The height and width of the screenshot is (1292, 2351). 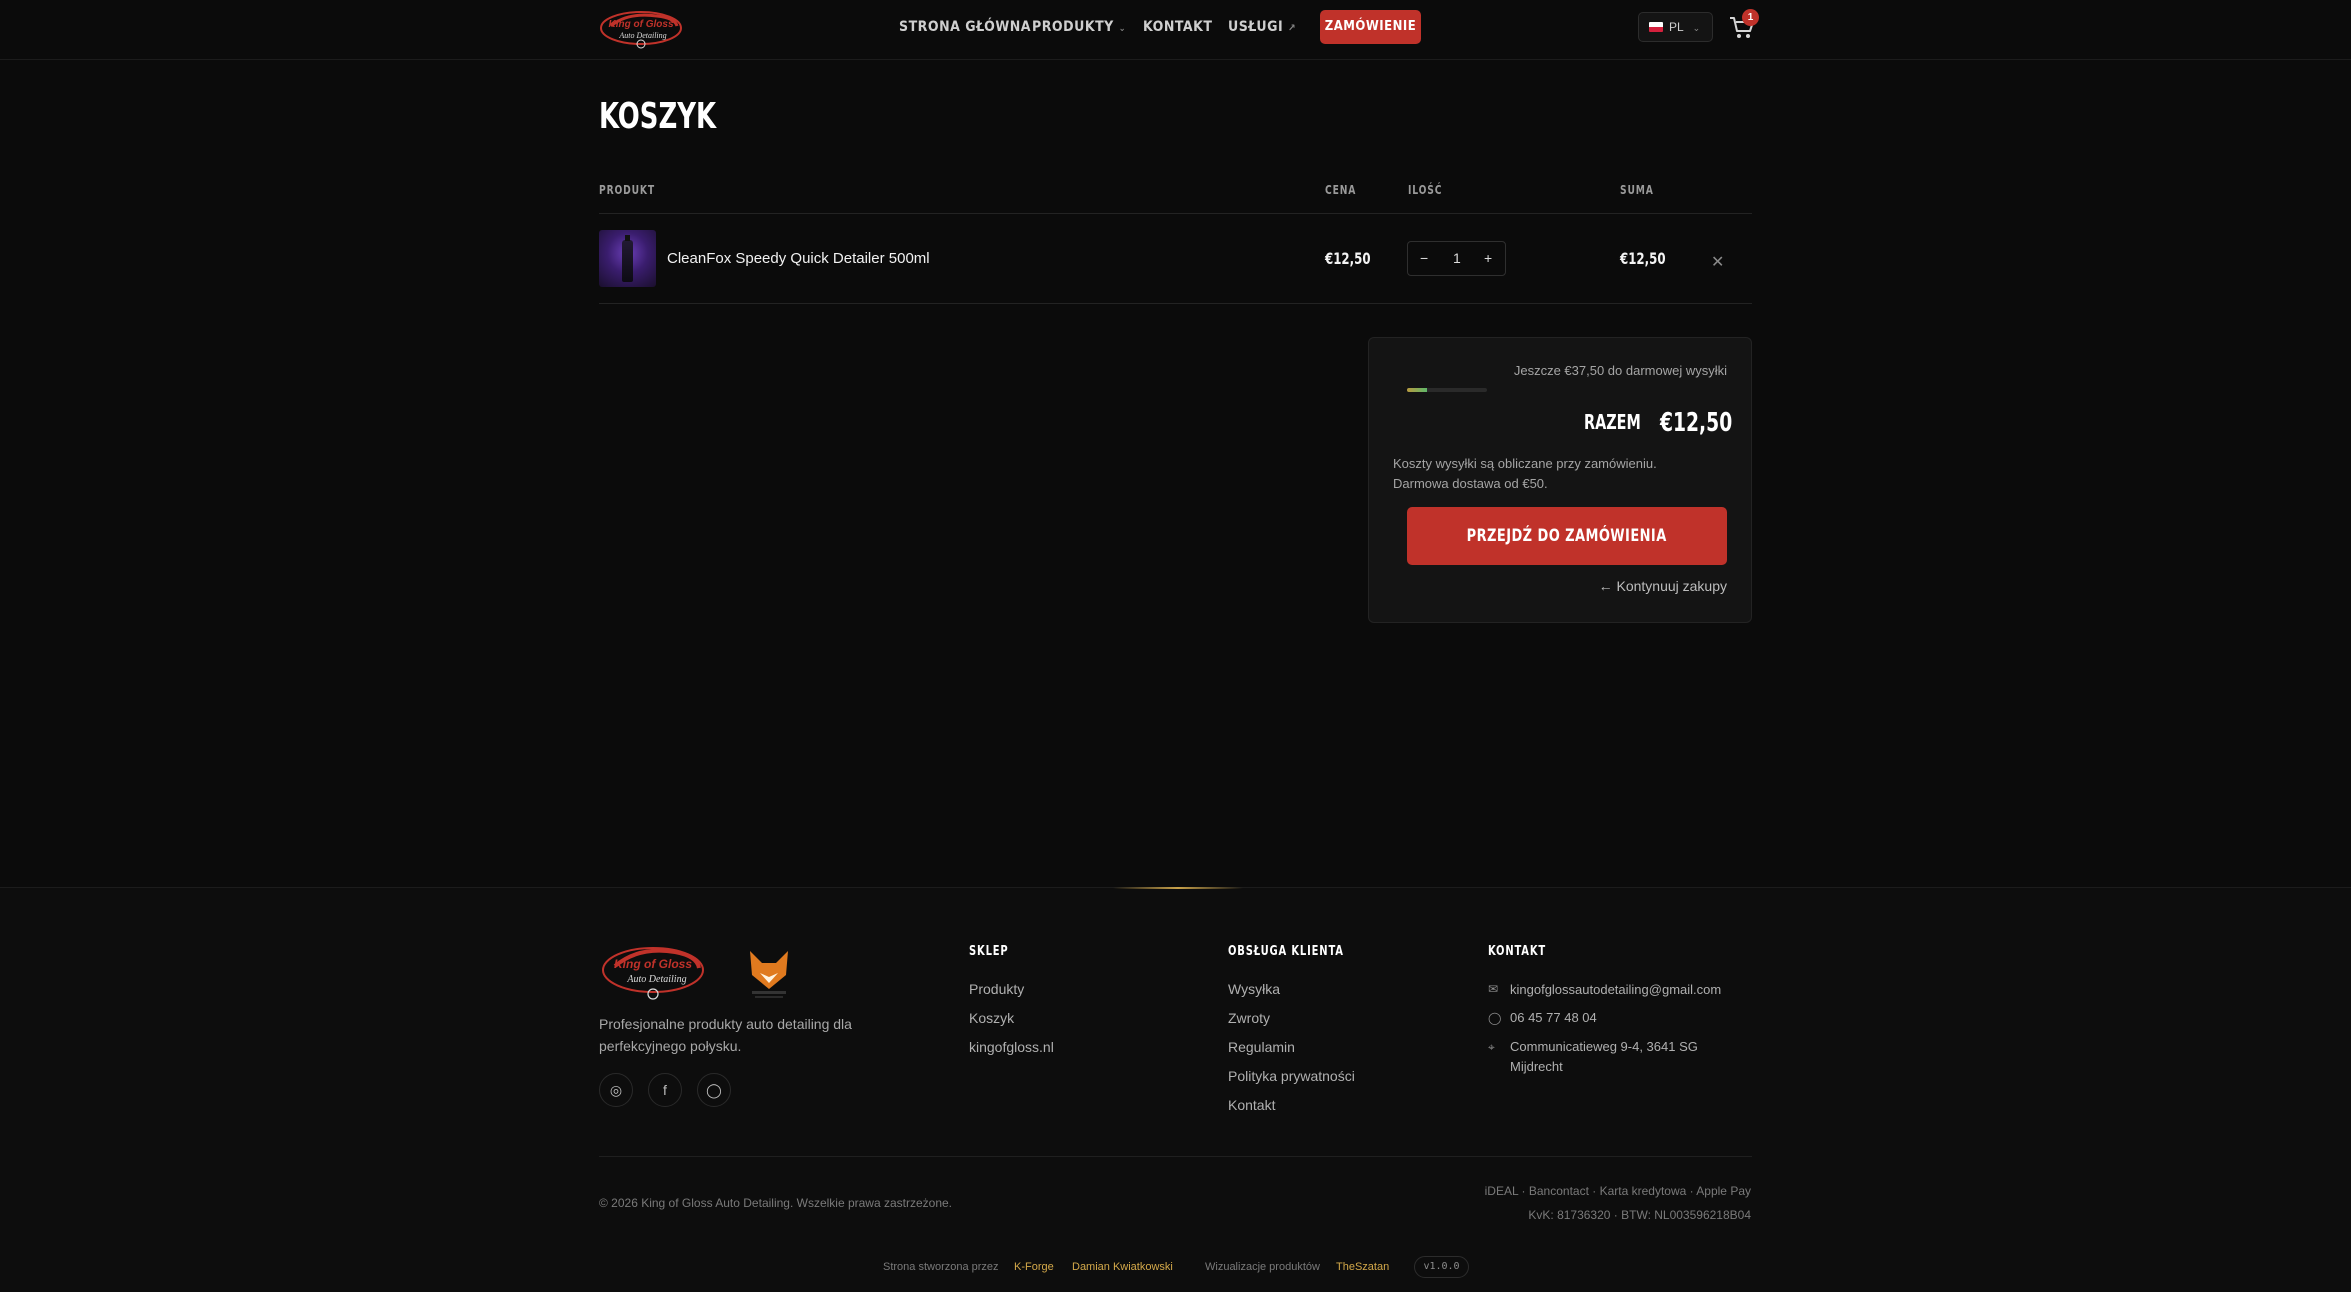 I want to click on language-code: PL, so click(x=1676, y=27).